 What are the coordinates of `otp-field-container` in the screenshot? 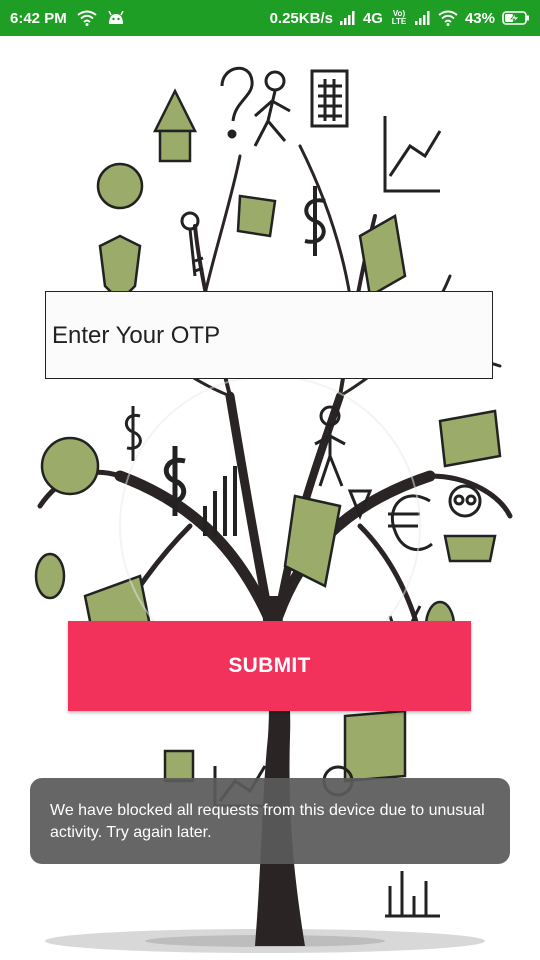 It's located at (269, 335).